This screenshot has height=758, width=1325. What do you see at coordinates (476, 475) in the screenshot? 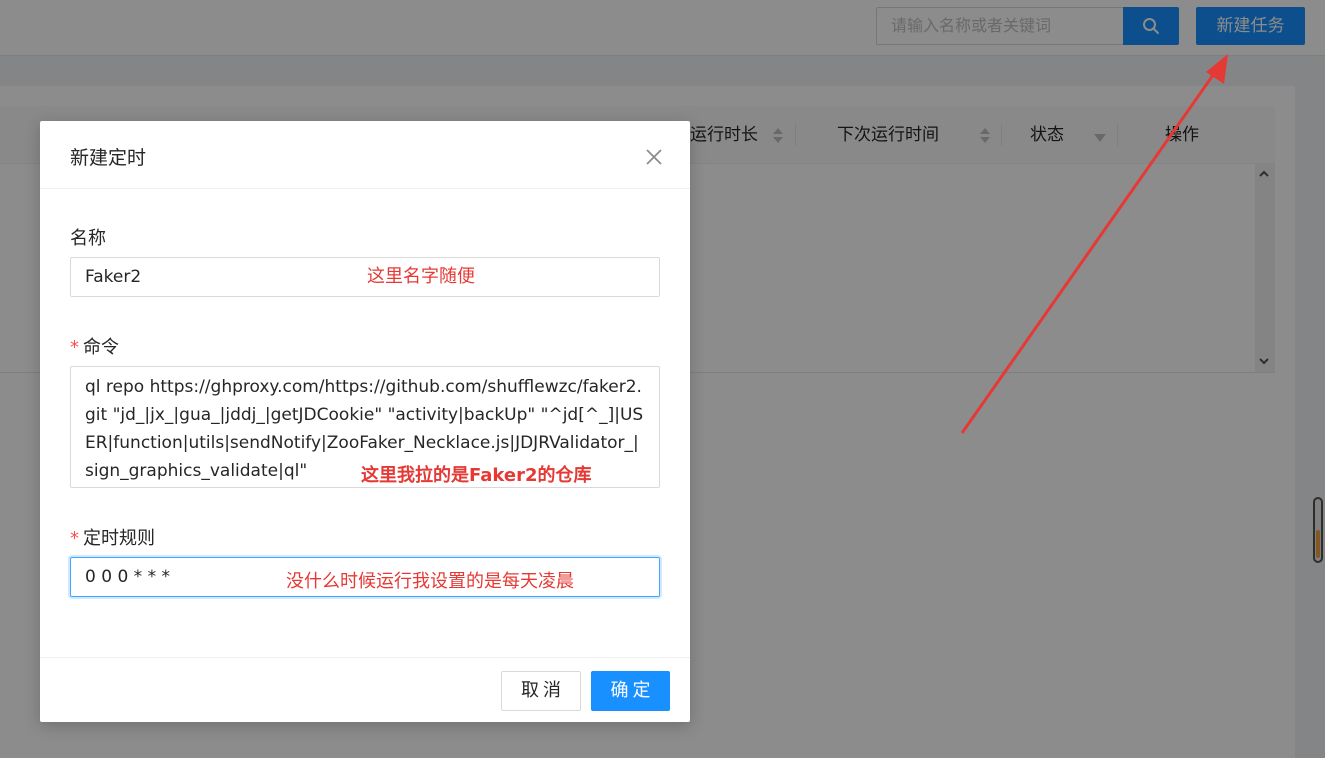
I see `command-annotation: 这里我拉的是Faker2的仓库` at bounding box center [476, 475].